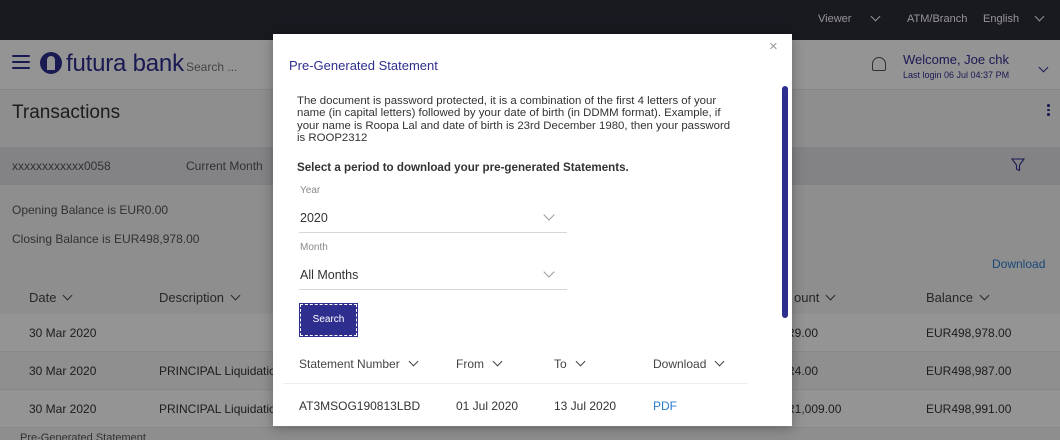 This screenshot has width=1060, height=440. I want to click on year-select: 2020, so click(433, 220).